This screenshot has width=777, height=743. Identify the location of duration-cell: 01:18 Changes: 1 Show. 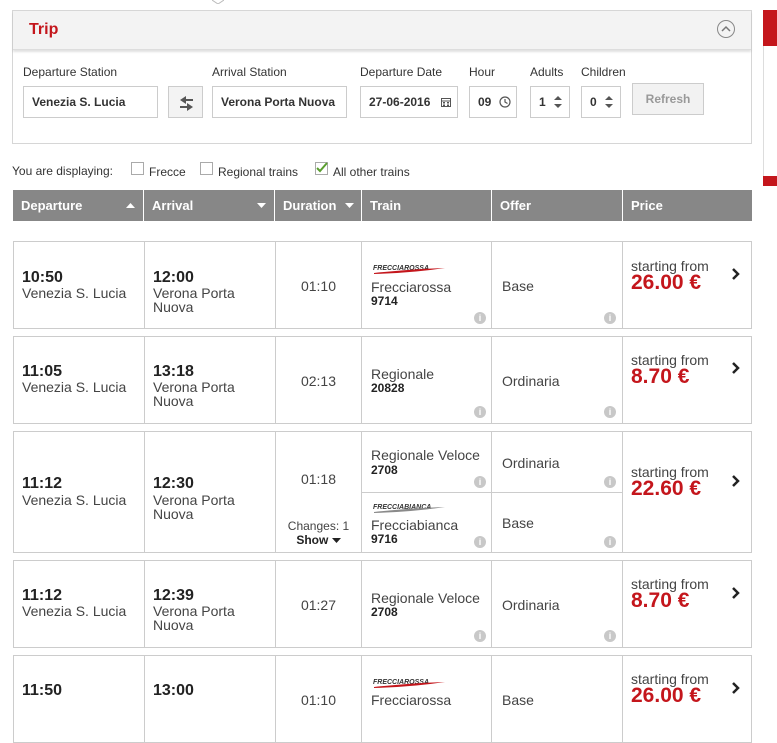
(319, 492).